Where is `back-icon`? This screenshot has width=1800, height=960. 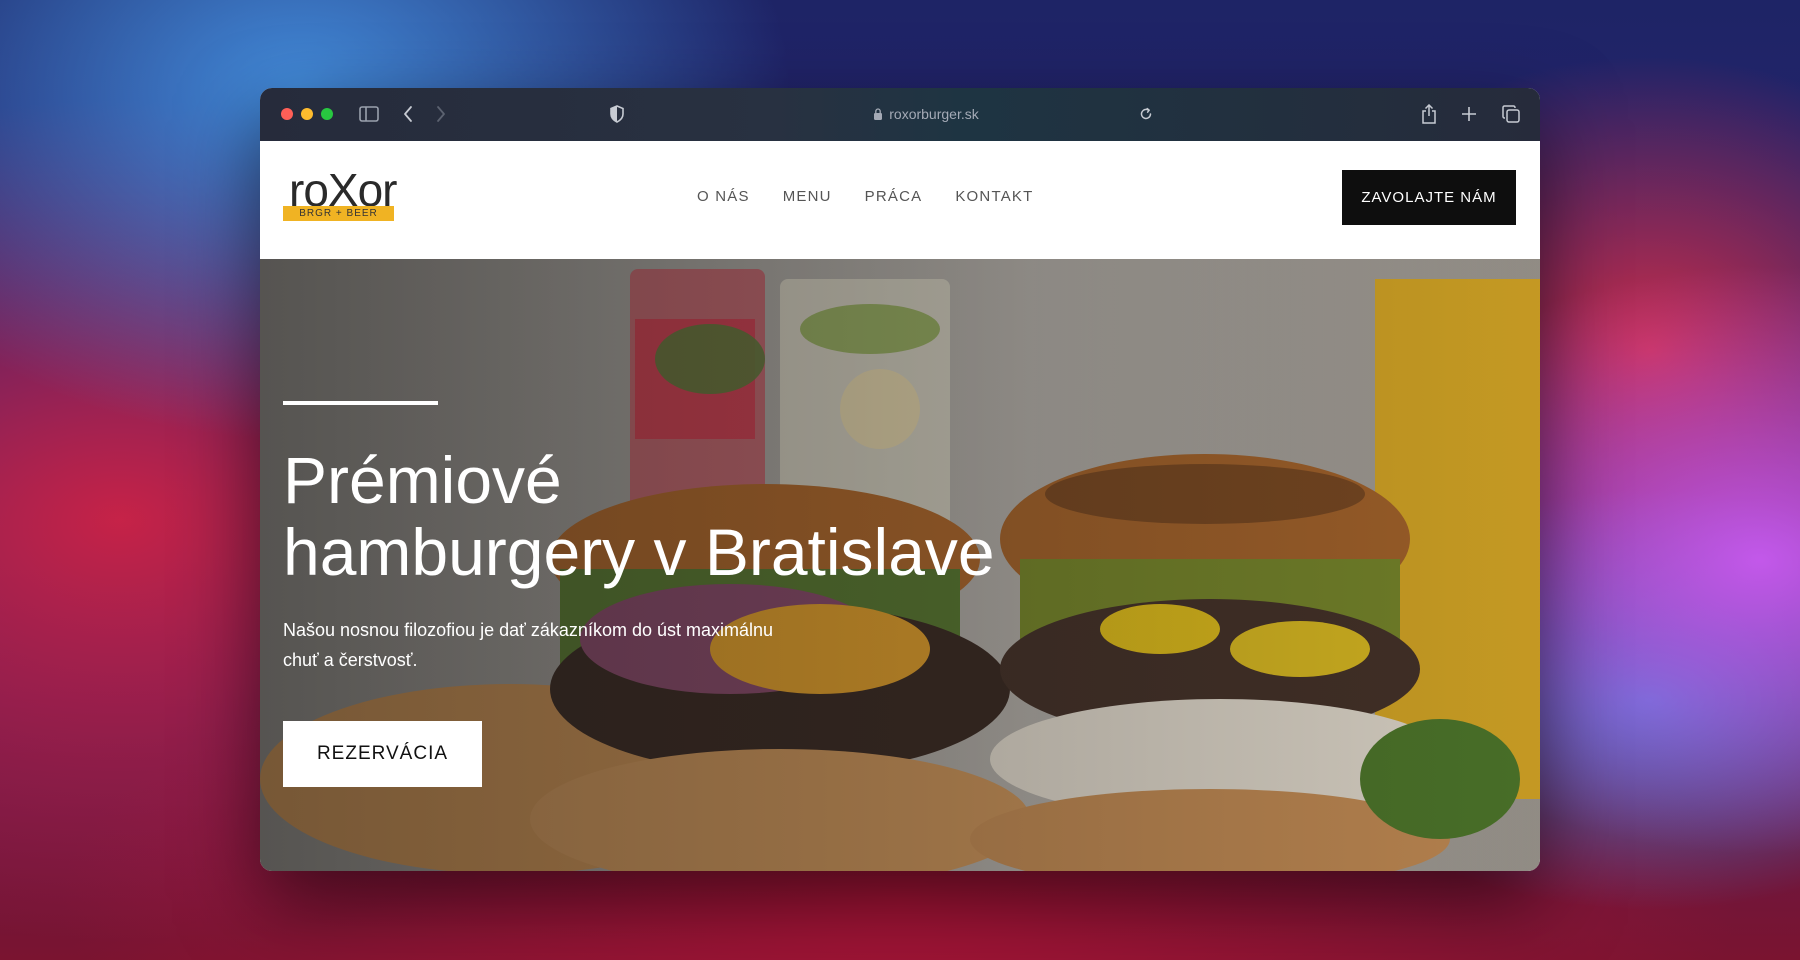 back-icon is located at coordinates (408, 114).